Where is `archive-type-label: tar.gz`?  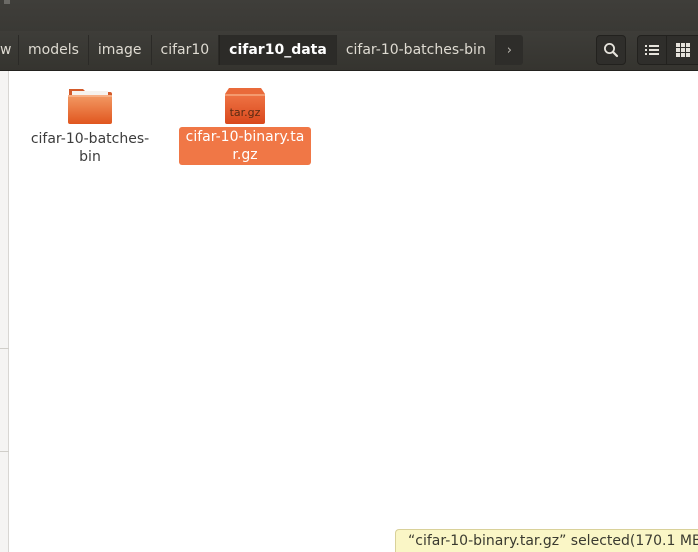 archive-type-label: tar.gz is located at coordinates (245, 112).